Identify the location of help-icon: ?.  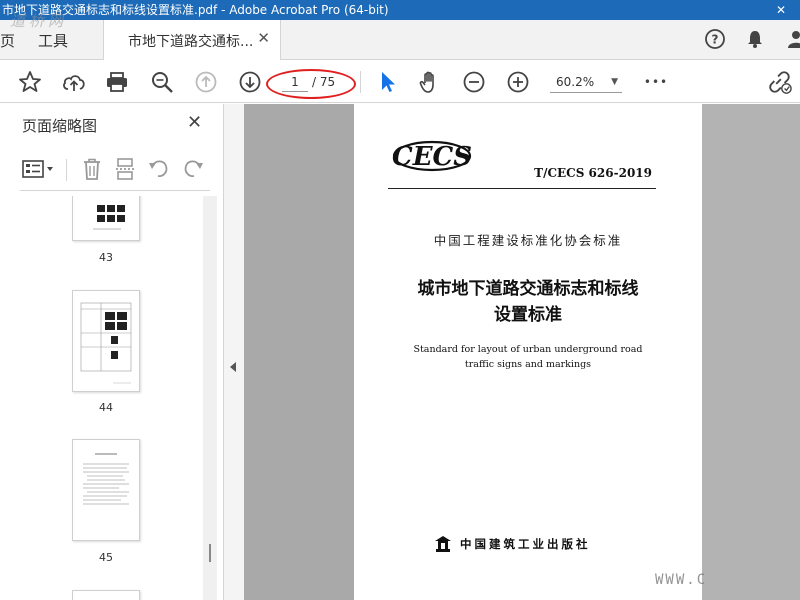
(715, 41).